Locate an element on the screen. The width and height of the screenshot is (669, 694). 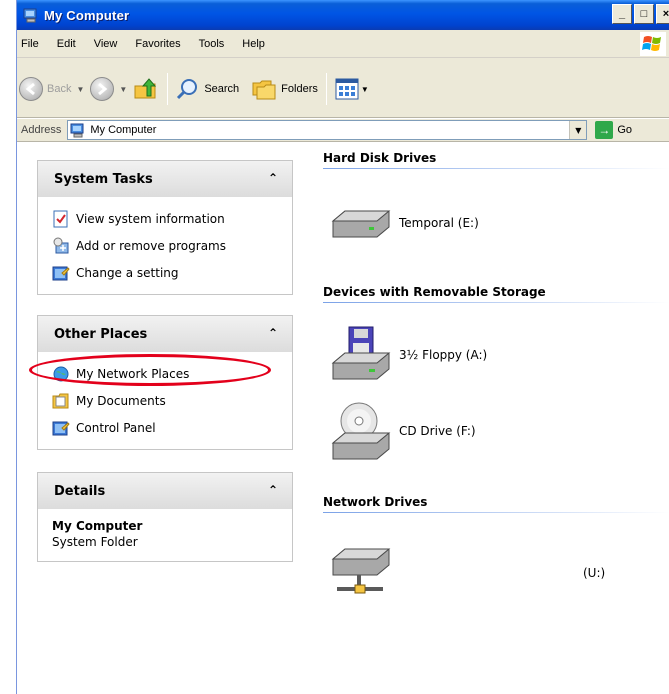
maximize-button: □ is located at coordinates (644, 14).